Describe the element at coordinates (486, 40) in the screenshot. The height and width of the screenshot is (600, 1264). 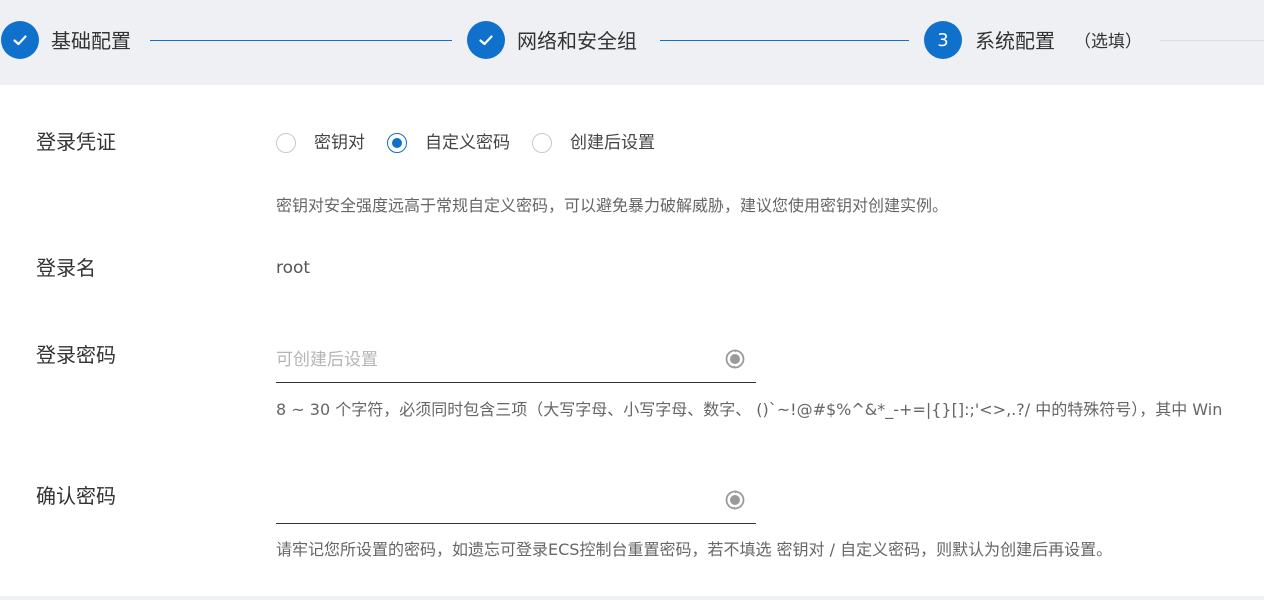
I see `step-2-check-icon` at that location.